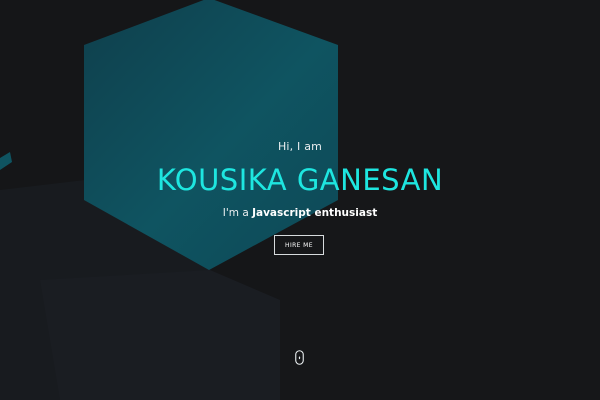 This screenshot has height=400, width=600. Describe the element at coordinates (300, 146) in the screenshot. I see `greeting-text: Hi, I am` at that location.